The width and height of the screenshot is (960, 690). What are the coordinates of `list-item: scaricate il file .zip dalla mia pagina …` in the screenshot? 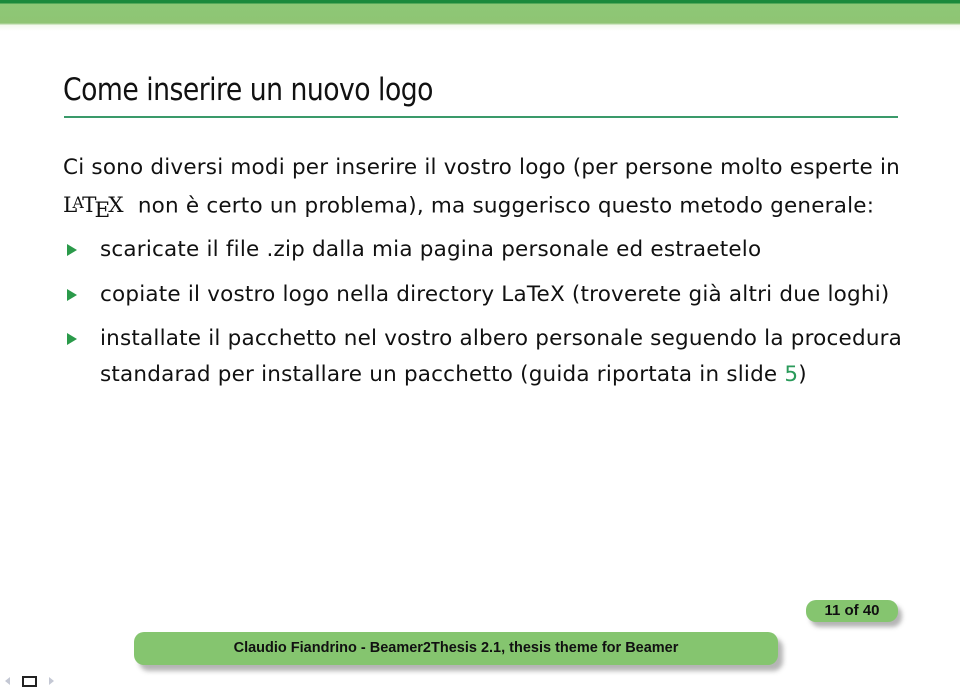 It's located at (483, 250).